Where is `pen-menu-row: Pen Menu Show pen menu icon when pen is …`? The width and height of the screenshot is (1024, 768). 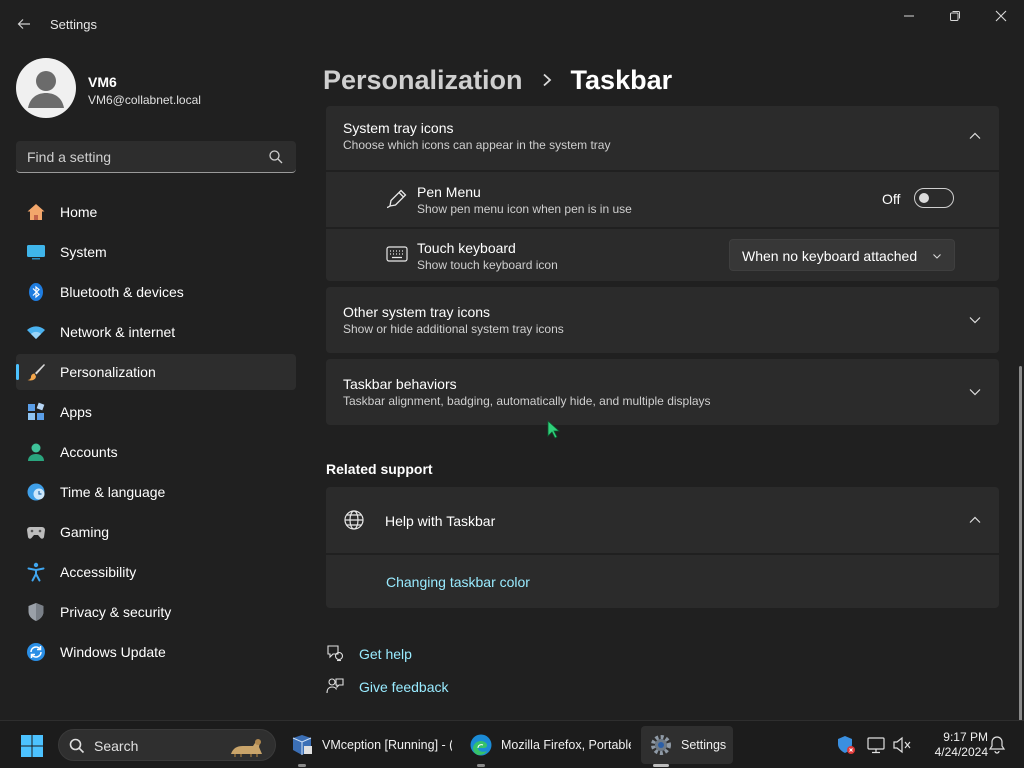 pen-menu-row: Pen Menu Show pen menu icon when pen is … is located at coordinates (662, 199).